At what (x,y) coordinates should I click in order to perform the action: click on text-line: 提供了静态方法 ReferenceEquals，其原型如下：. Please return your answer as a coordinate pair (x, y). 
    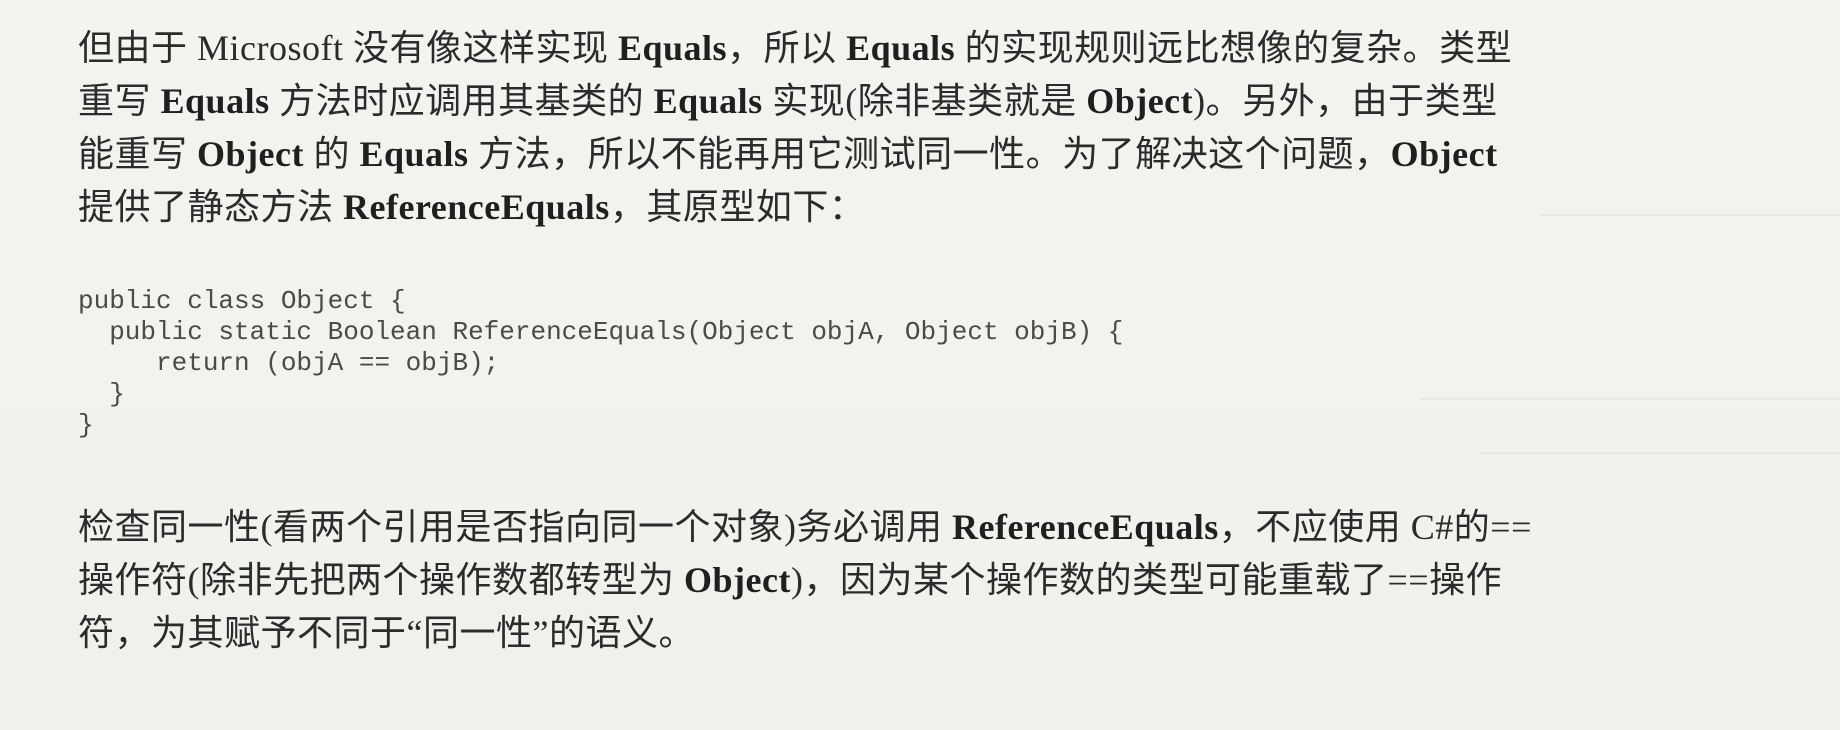
    Looking at the image, I should click on (472, 207).